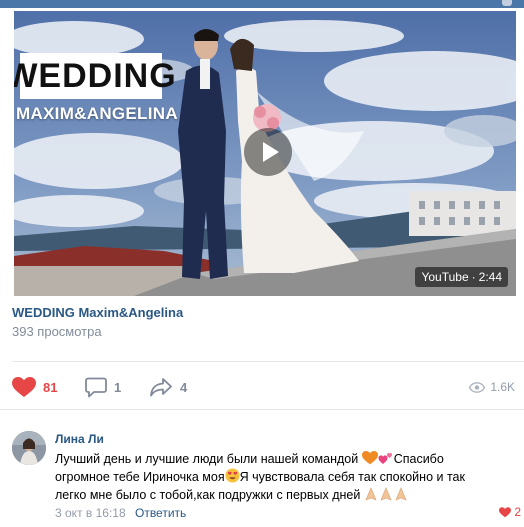 This screenshot has height=527, width=524. Describe the element at coordinates (386, 494) in the screenshot. I see `praying-hands-emoji-icon` at that location.